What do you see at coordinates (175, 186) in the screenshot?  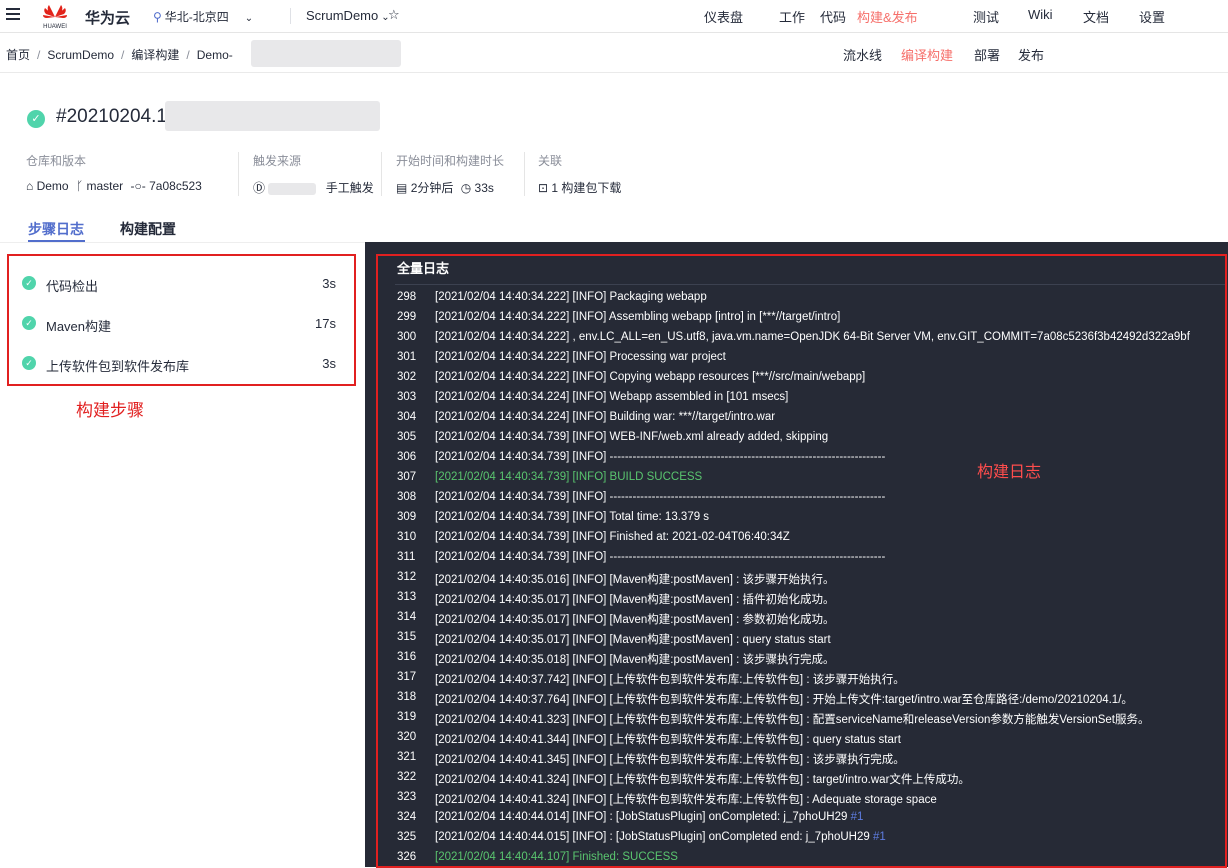 I see `commit-id: 7a08c523` at bounding box center [175, 186].